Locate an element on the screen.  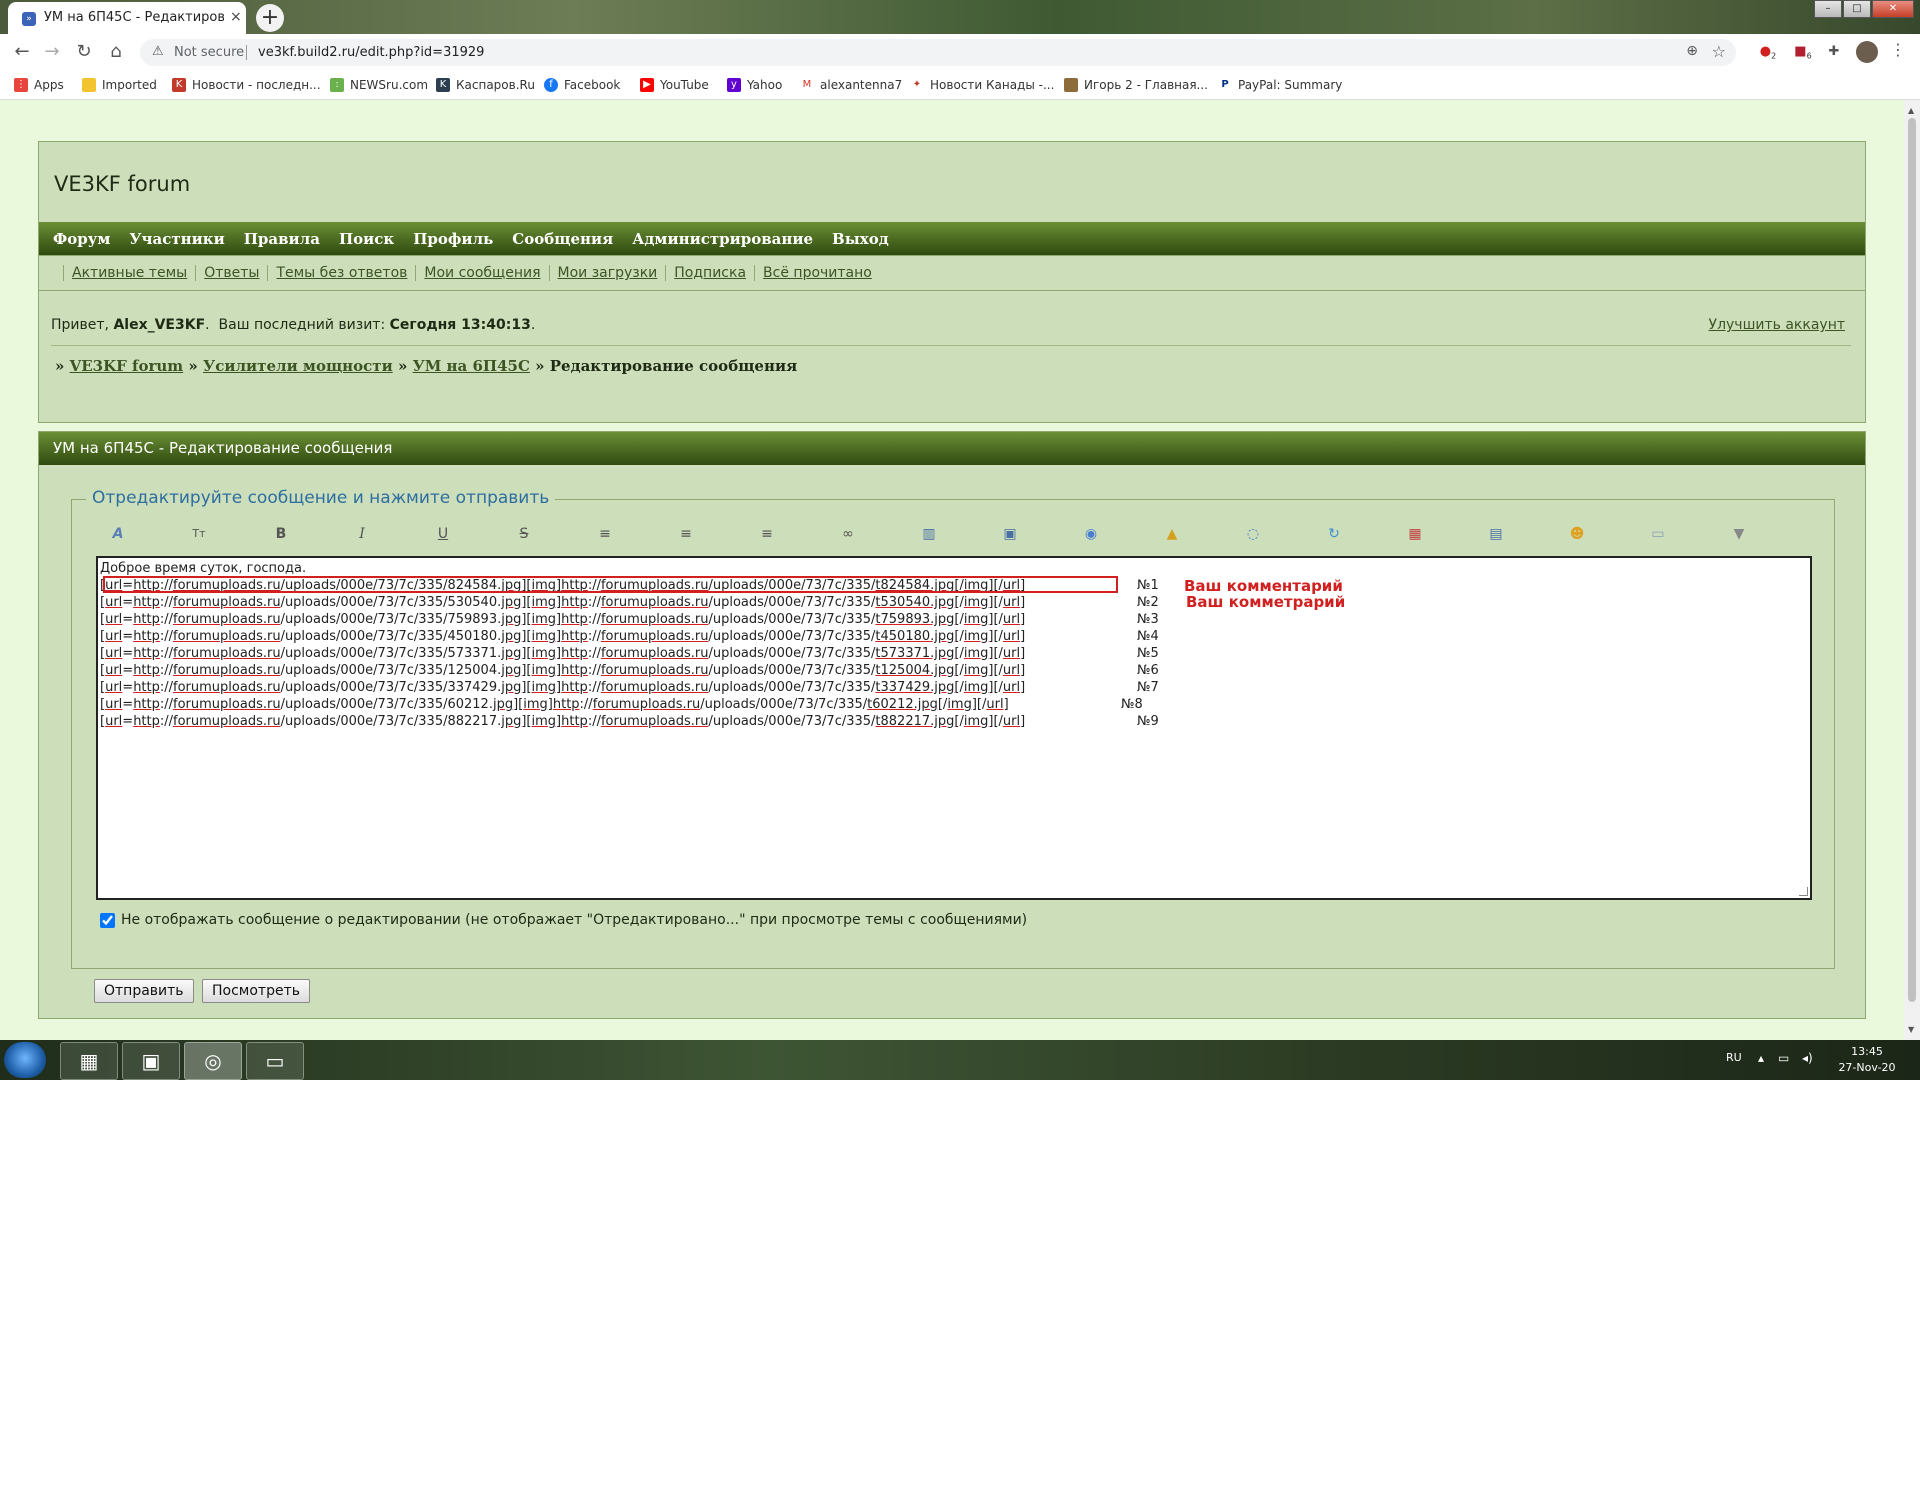
tray-arrow-icon: ▴ is located at coordinates (1761, 1058).